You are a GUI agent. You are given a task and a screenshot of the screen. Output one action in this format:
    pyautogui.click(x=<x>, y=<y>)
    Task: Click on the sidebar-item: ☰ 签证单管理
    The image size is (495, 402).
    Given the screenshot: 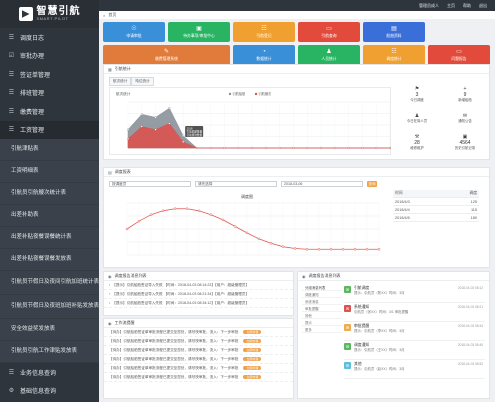 What is the action you would take?
    pyautogui.click(x=49, y=74)
    